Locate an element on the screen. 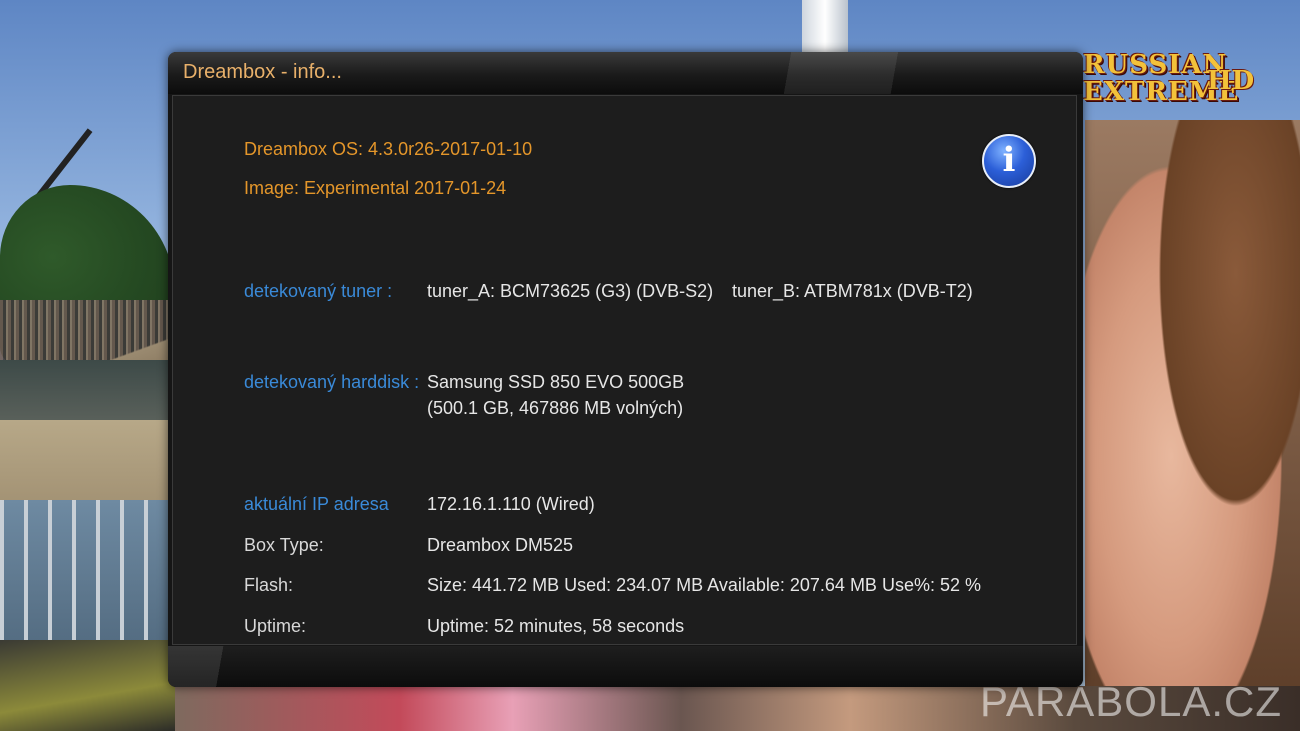  box-type-value: Dreambox DM525 is located at coordinates (500, 545).